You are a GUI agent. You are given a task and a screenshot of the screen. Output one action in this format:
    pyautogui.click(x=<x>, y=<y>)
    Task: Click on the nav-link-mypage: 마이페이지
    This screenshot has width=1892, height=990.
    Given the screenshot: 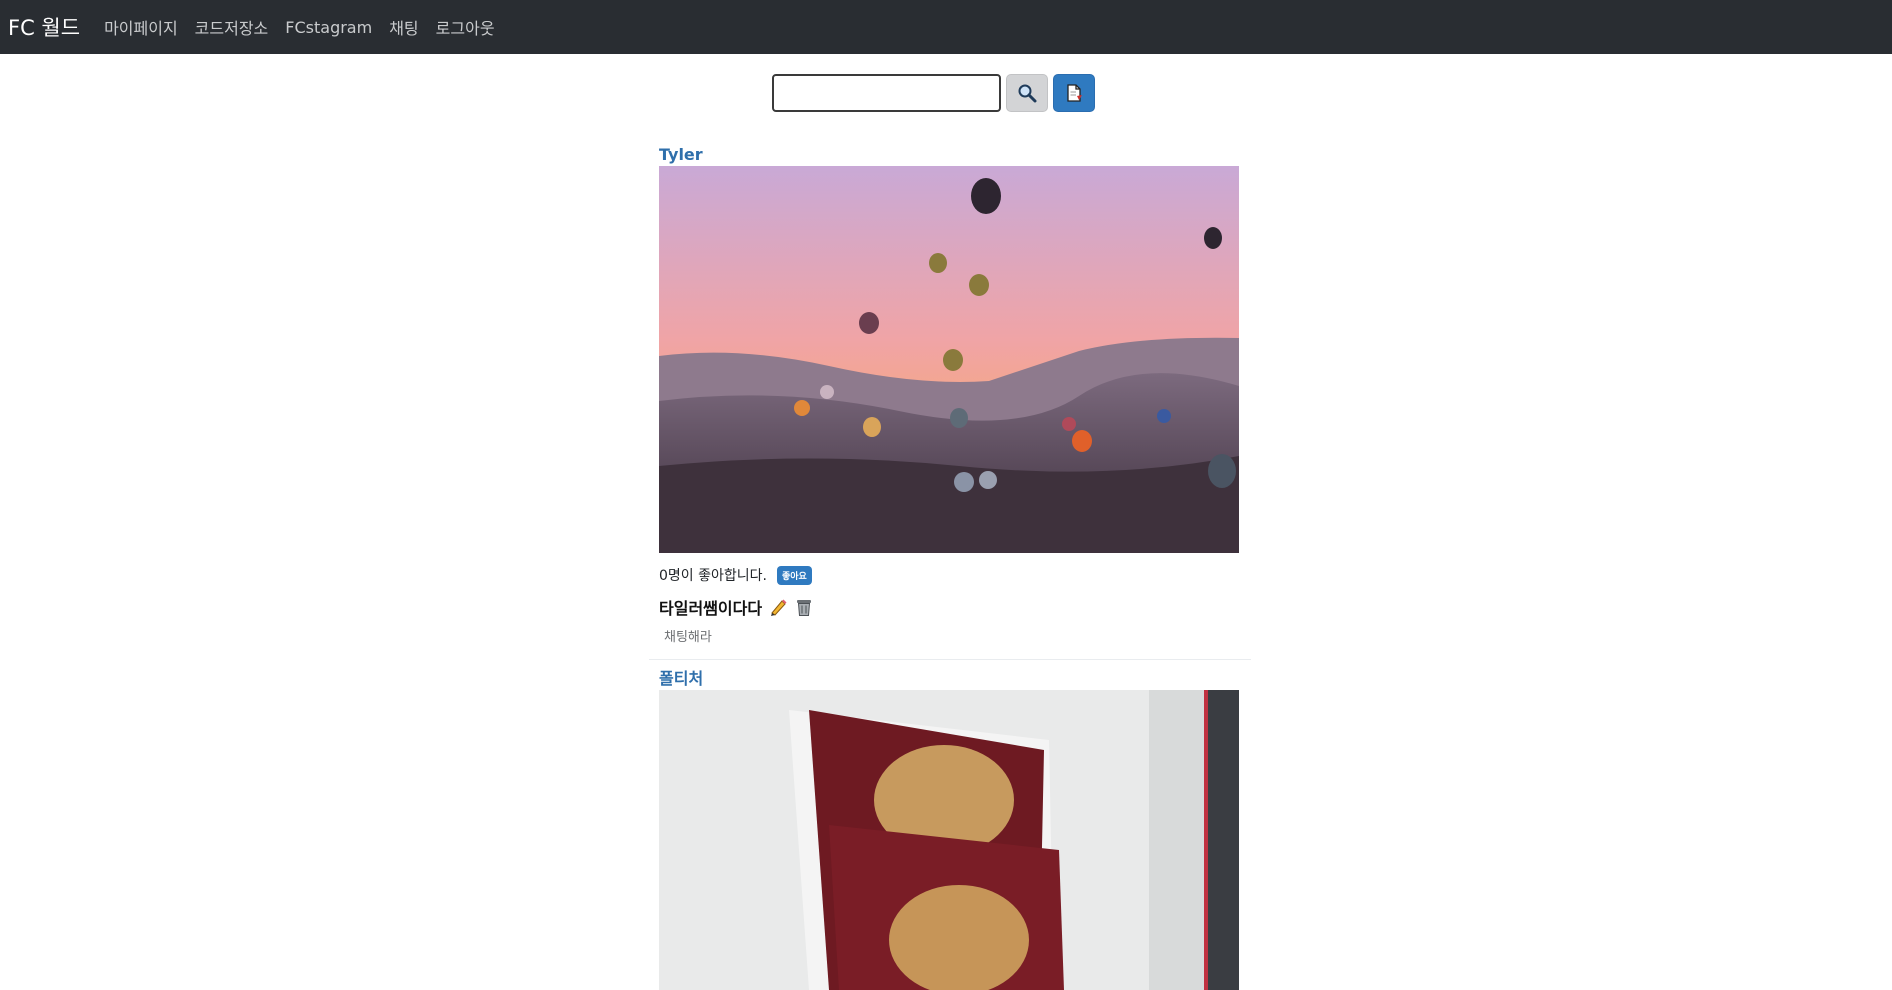 What is the action you would take?
    pyautogui.click(x=141, y=27)
    